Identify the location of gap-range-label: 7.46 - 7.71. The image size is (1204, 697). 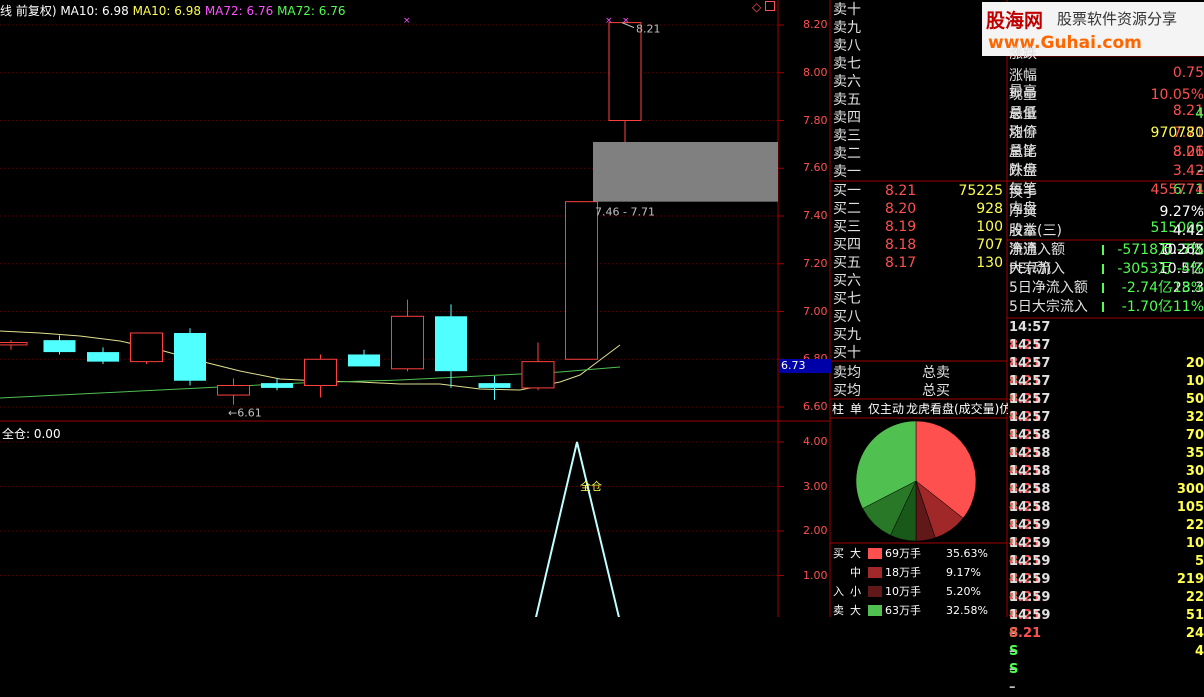
(625, 212).